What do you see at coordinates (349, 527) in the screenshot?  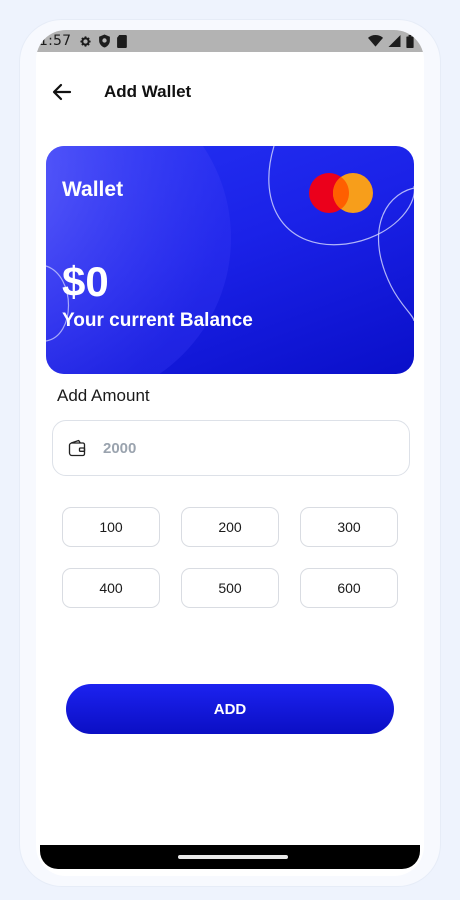 I see `preset-300-button: 300` at bounding box center [349, 527].